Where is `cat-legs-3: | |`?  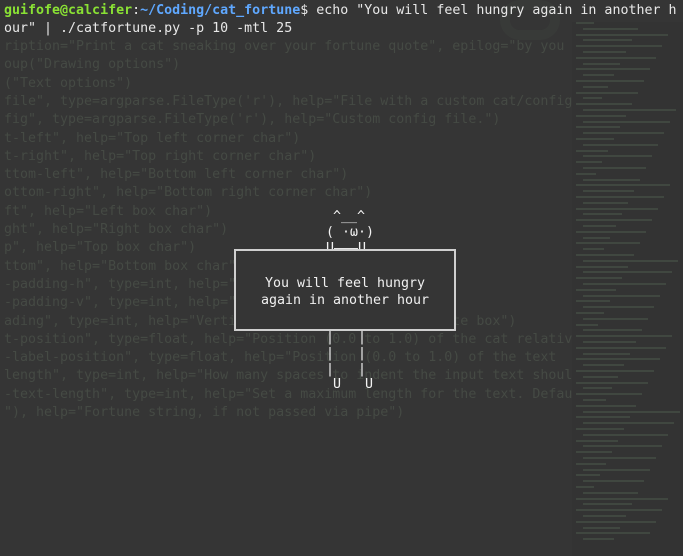 cat-legs-3: | | is located at coordinates (346, 369).